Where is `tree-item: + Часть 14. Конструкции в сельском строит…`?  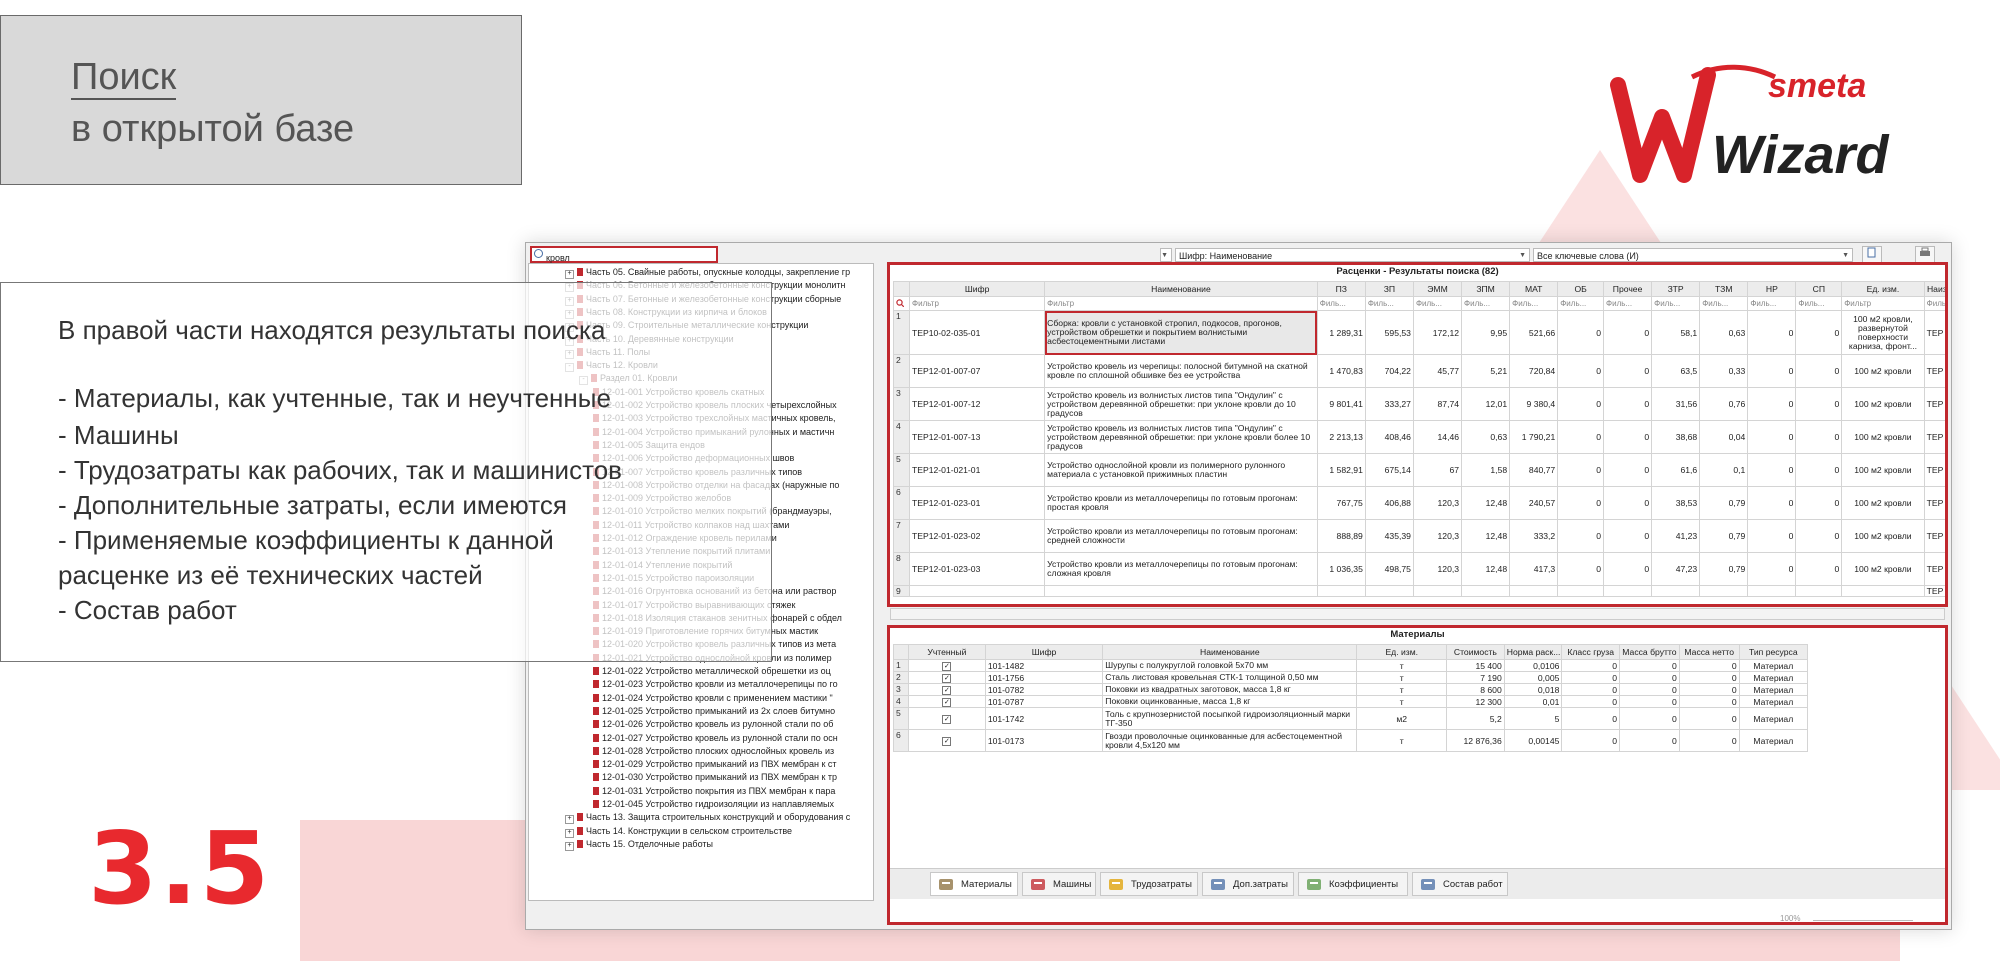 tree-item: + Часть 14. Конструкции в сельском строит… is located at coordinates (678, 832).